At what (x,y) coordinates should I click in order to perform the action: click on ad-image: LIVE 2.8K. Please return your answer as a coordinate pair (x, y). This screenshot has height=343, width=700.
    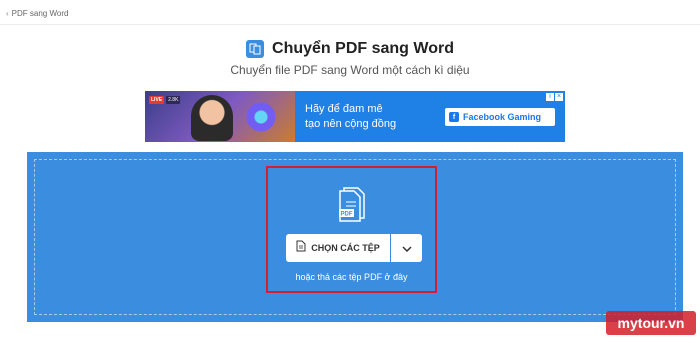
    Looking at the image, I should click on (220, 116).